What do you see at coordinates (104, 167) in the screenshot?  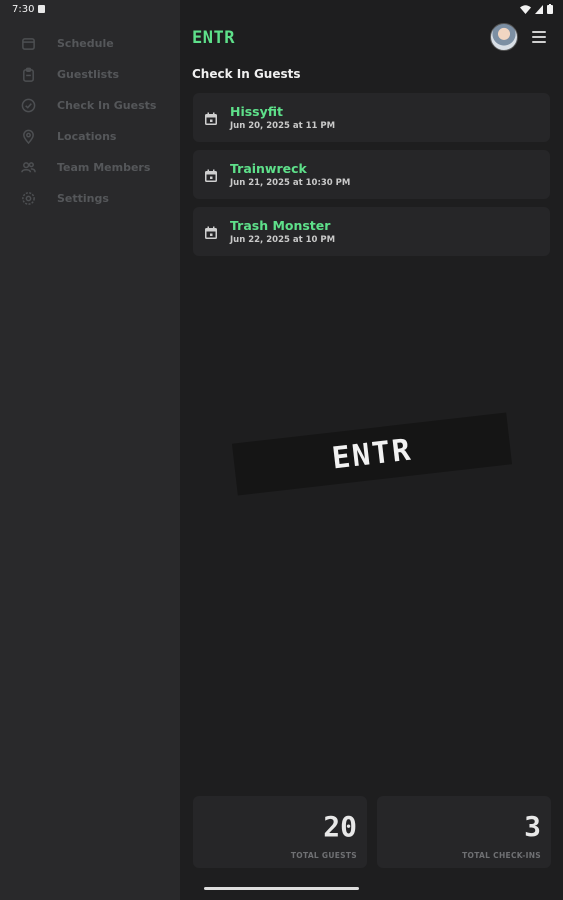 I see `sidebar-item-label: Team Members` at bounding box center [104, 167].